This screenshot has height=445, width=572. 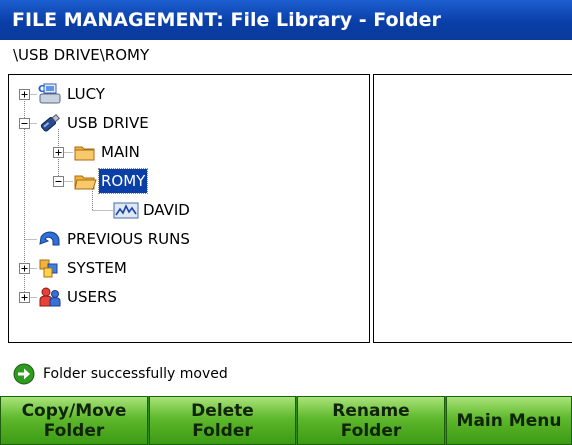 What do you see at coordinates (120, 152) in the screenshot?
I see `tree-item-main: MAIN` at bounding box center [120, 152].